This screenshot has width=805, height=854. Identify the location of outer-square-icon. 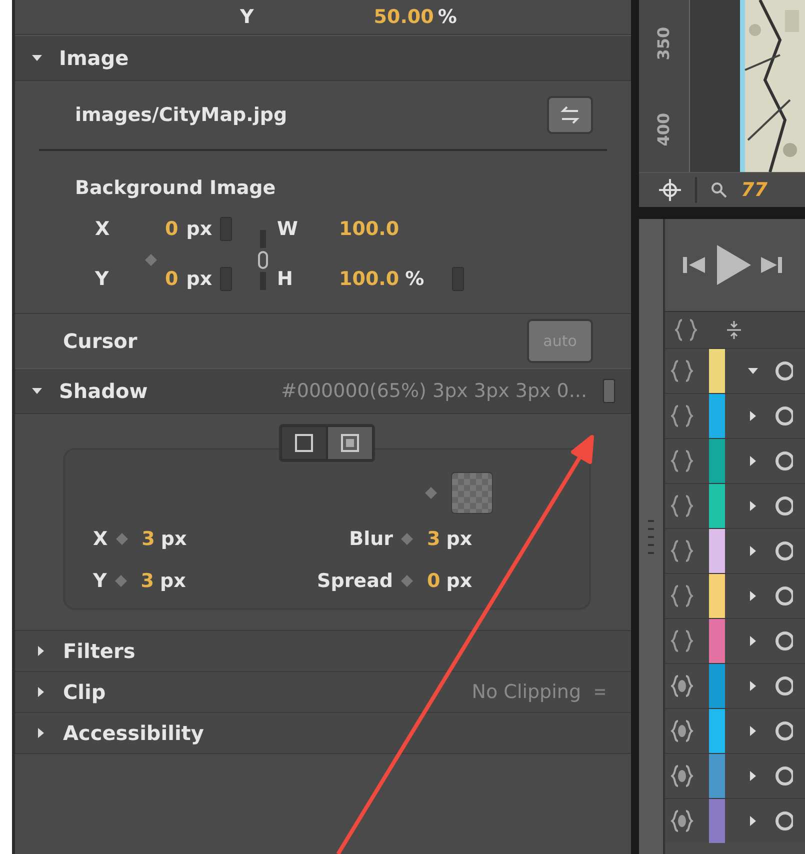
(304, 443).